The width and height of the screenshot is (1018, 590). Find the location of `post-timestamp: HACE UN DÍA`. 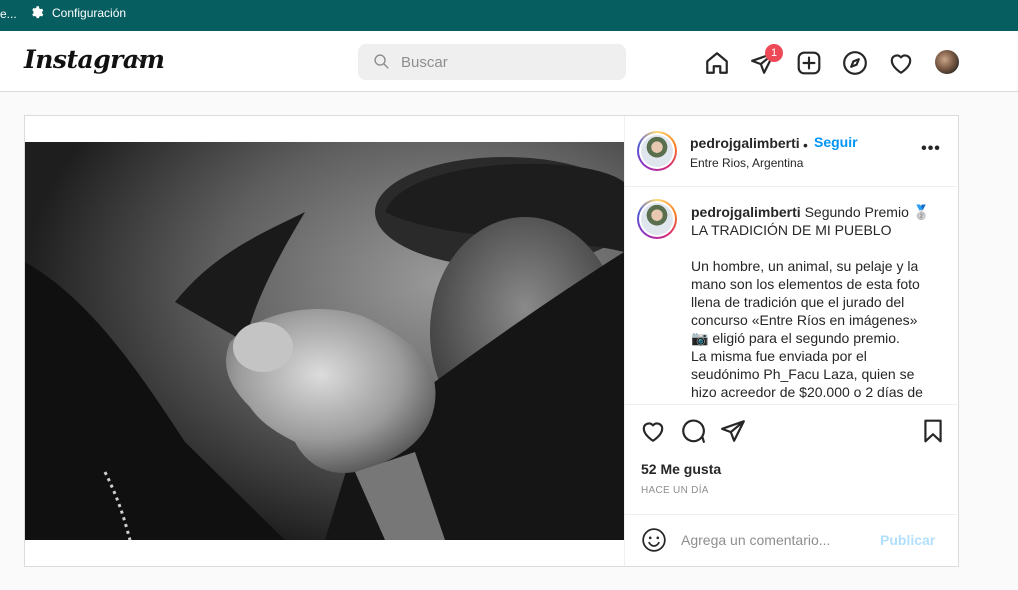

post-timestamp: HACE UN DÍA is located at coordinates (675, 490).